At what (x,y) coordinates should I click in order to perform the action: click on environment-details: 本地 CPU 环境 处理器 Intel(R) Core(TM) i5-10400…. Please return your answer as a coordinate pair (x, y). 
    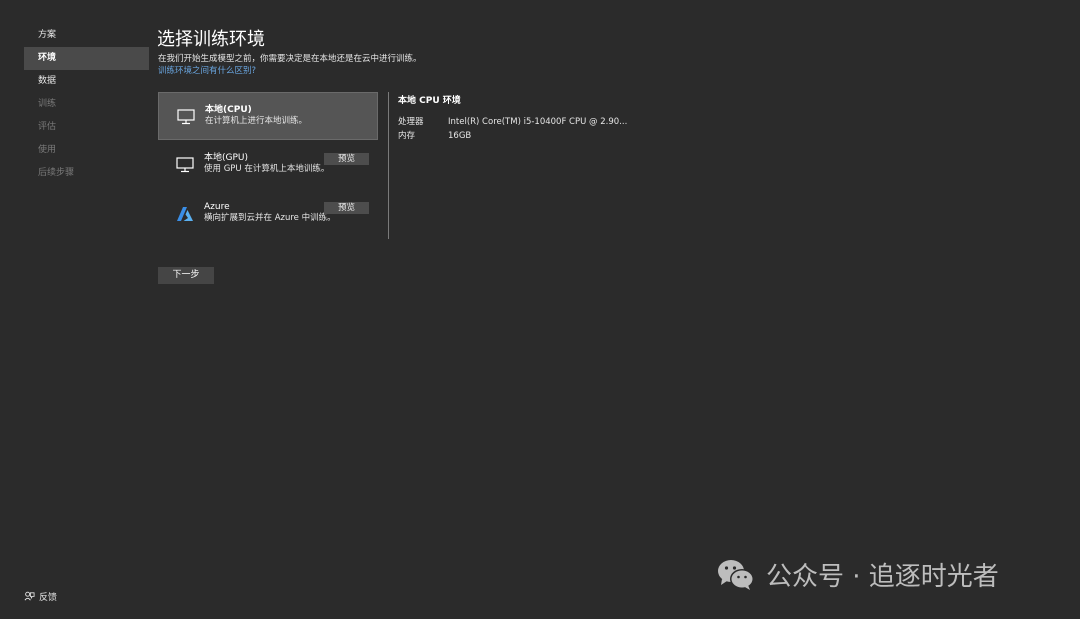
    Looking at the image, I should click on (548, 118).